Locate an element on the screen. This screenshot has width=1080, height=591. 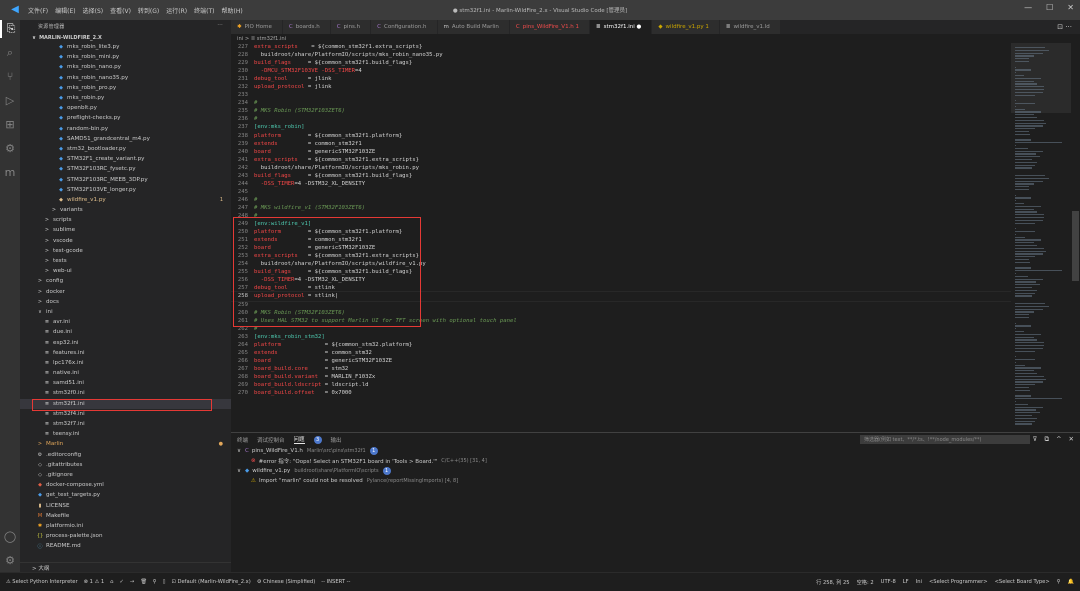
menu-item-2: 选择(S) is located at coordinates (93, 10).